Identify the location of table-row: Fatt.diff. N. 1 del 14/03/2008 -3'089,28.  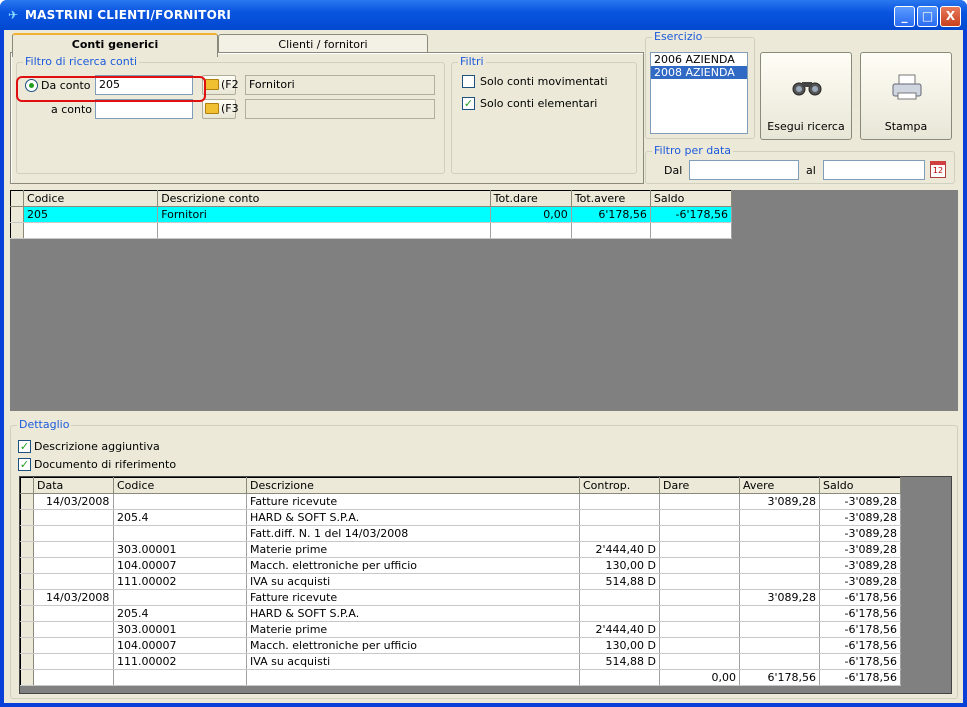
(460, 533).